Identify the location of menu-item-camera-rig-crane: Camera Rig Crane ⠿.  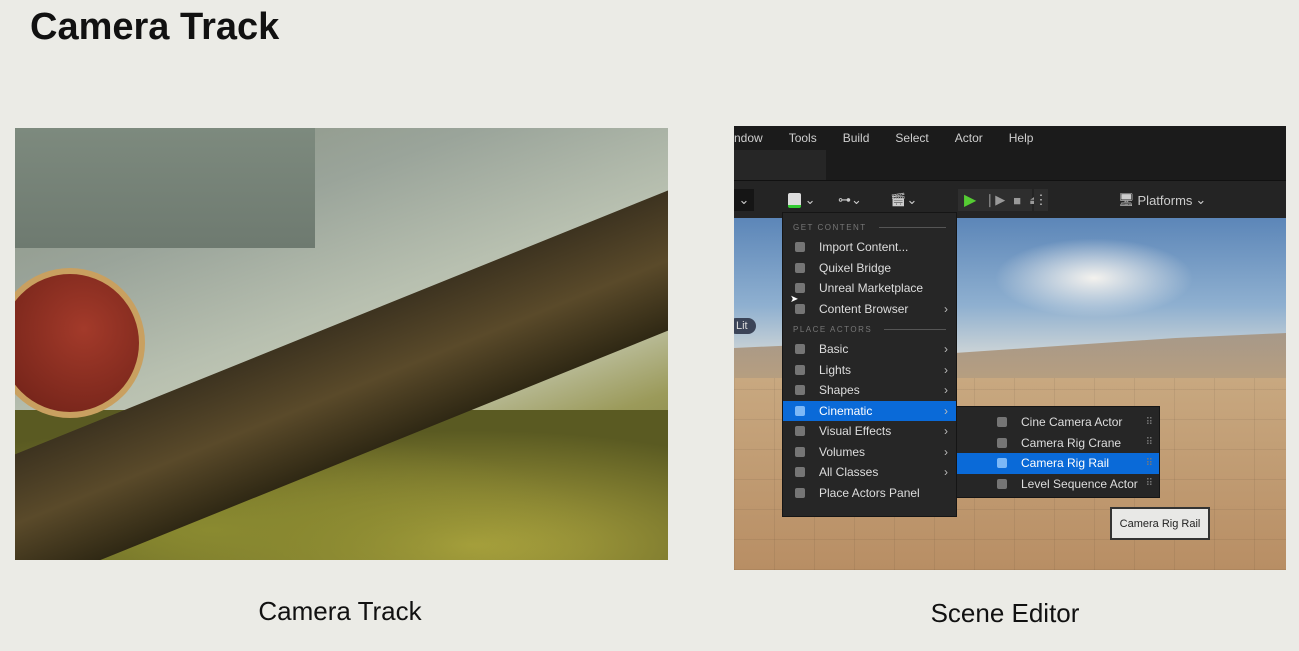
(1058, 443).